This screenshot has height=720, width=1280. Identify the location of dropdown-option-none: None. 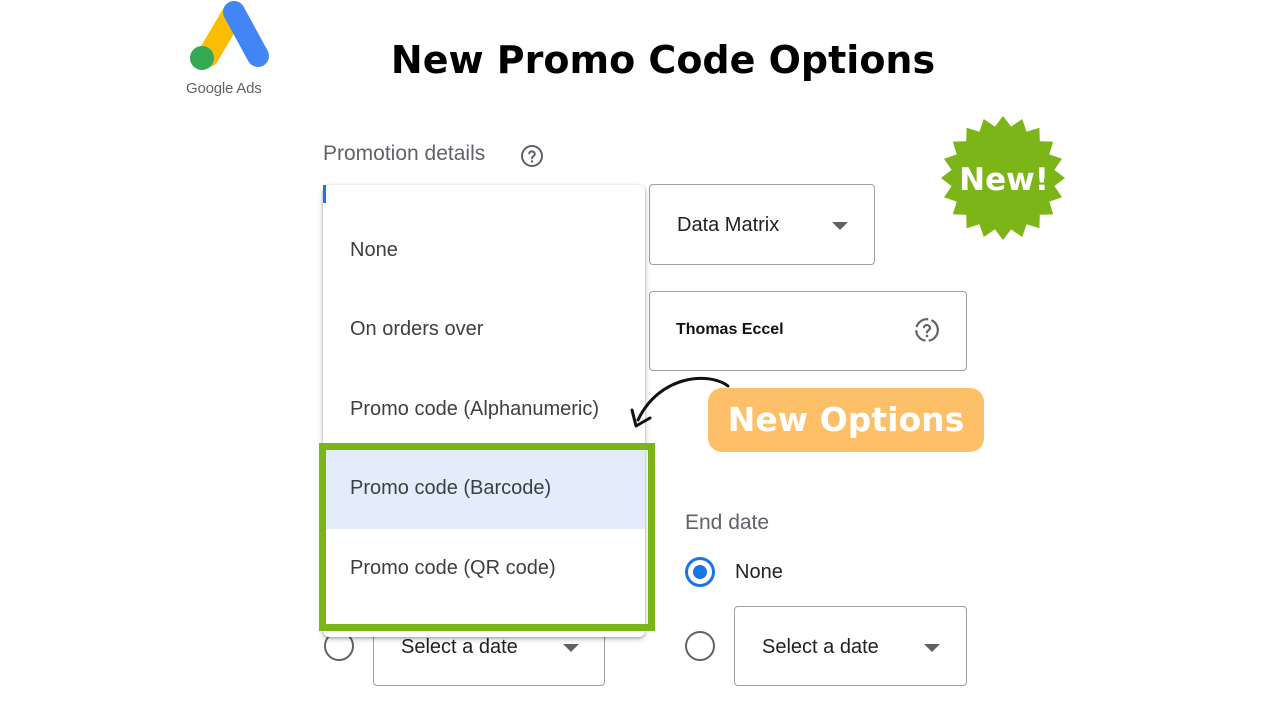
(484, 251).